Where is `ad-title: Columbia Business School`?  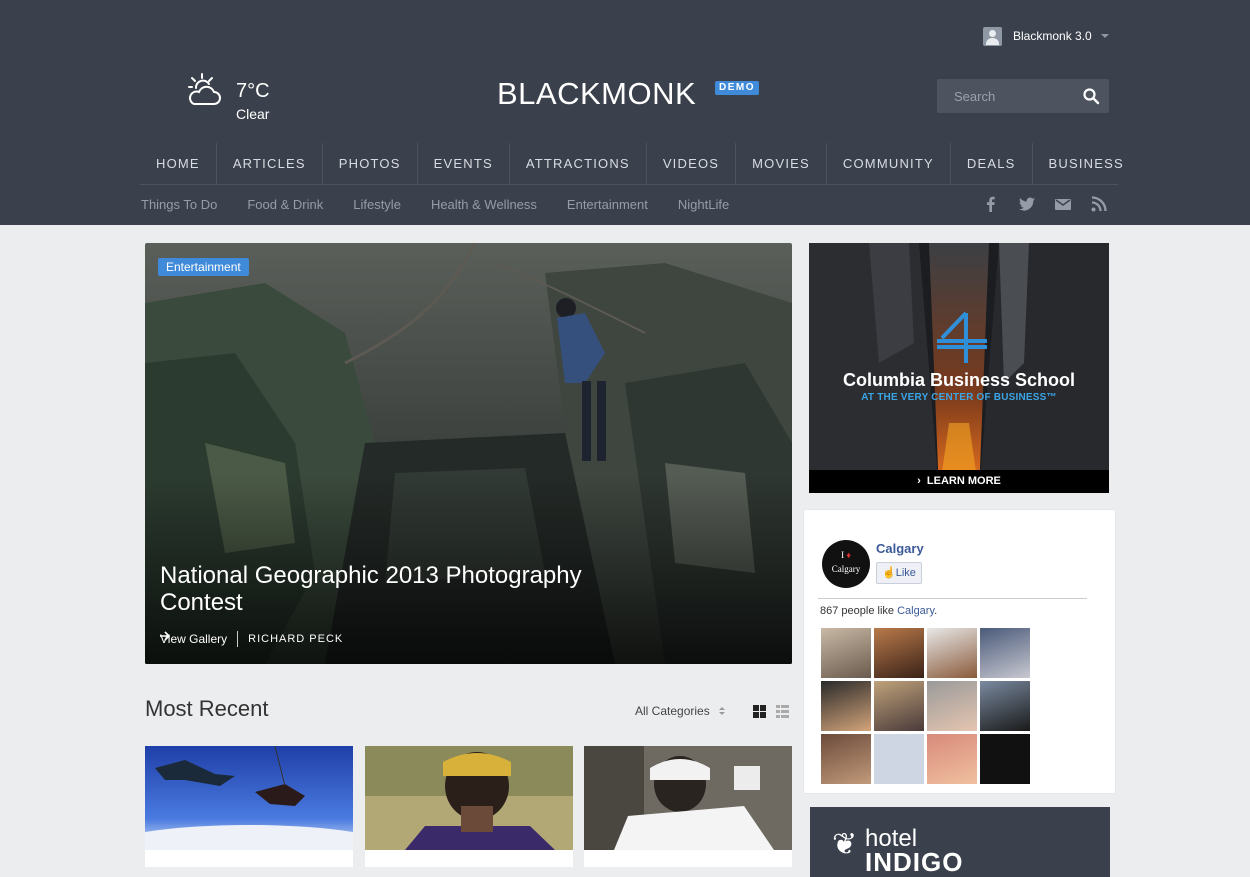 ad-title: Columbia Business School is located at coordinates (959, 380).